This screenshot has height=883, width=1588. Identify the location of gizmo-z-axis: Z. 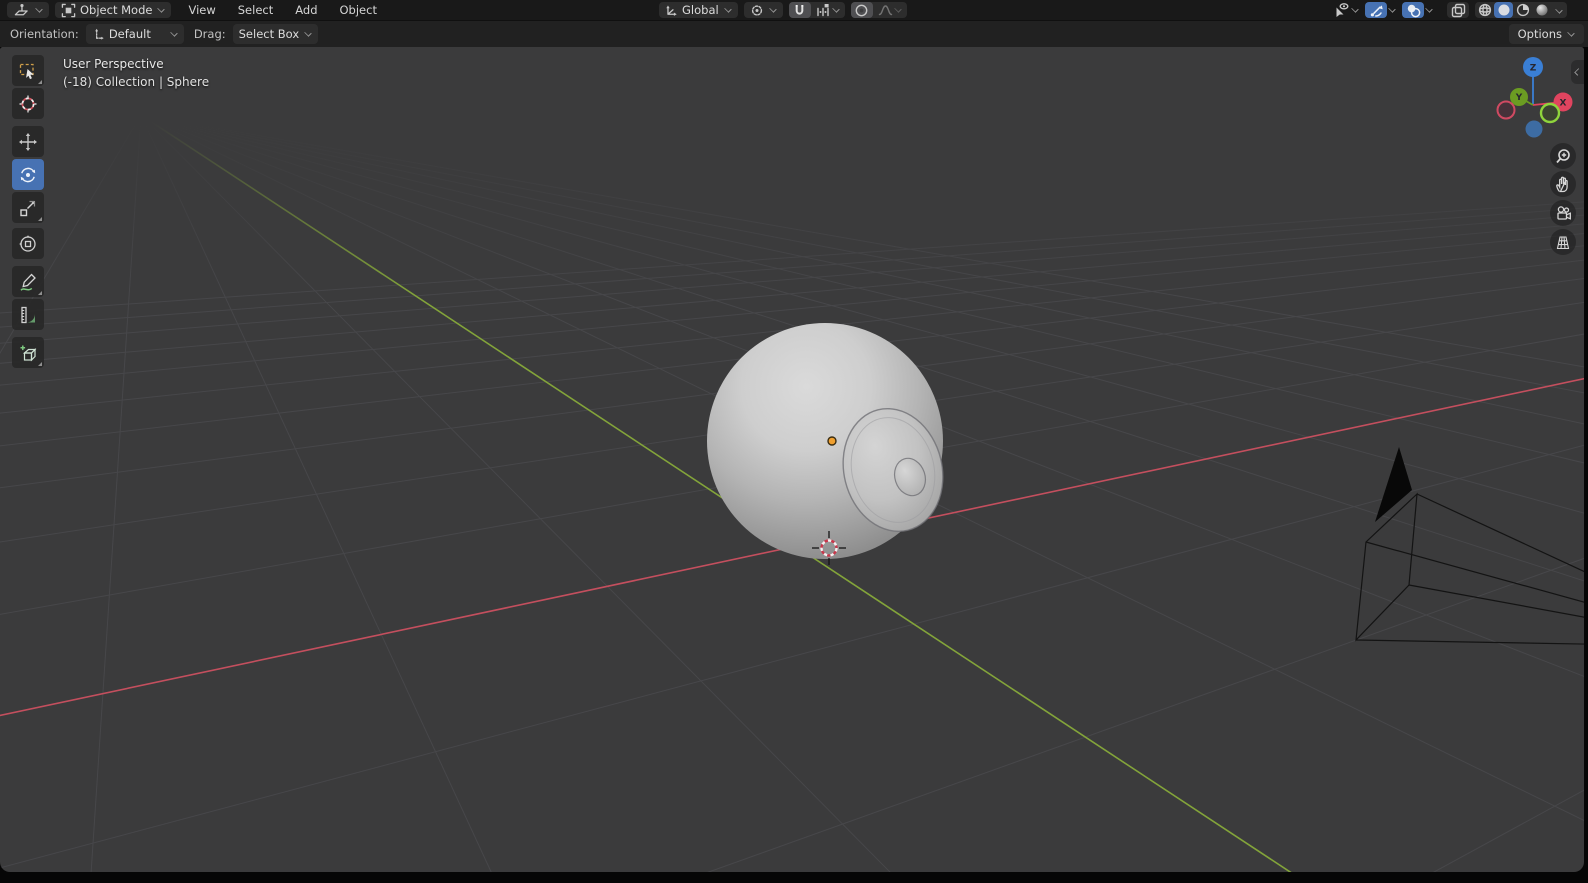
(1533, 67).